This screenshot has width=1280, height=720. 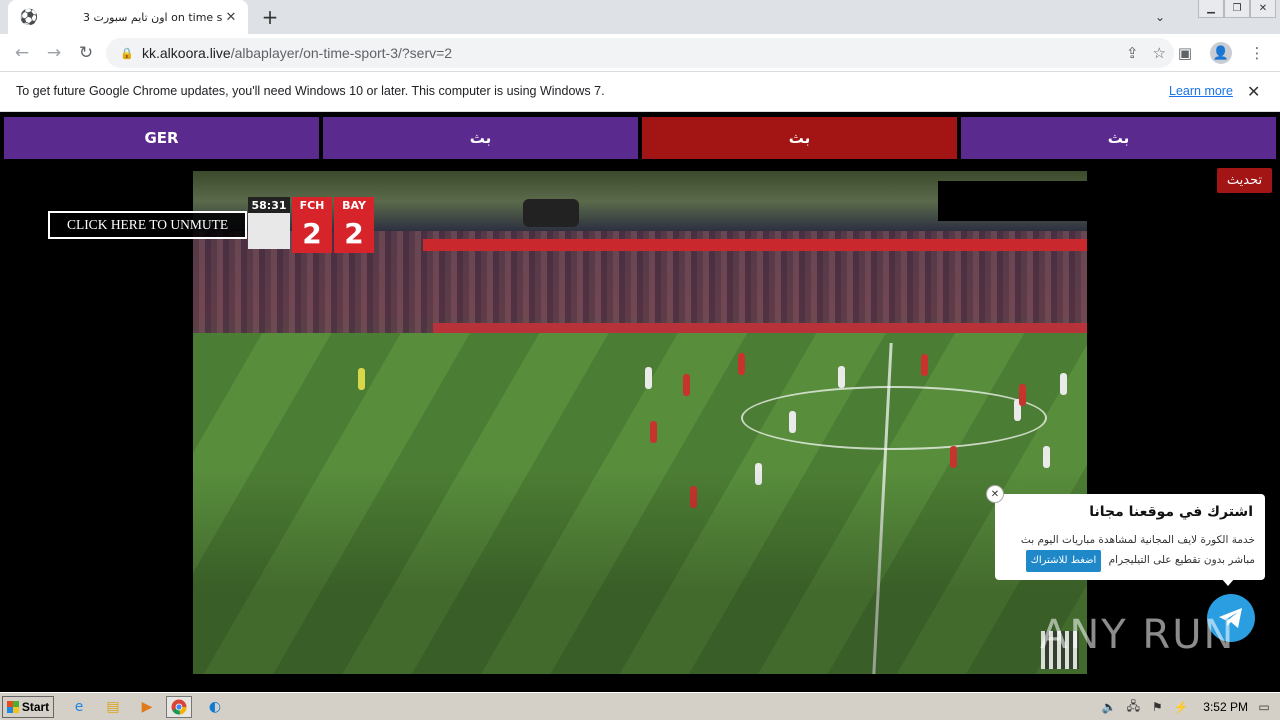 I want to click on share-icon: ⇪, so click(x=1132, y=53).